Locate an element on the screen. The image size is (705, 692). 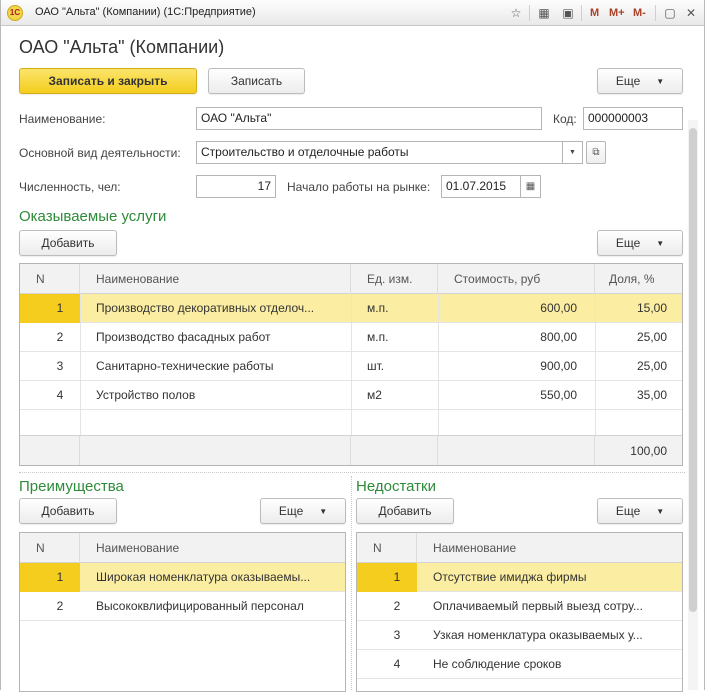
row-cost: 900,00 is located at coordinates (558, 366).